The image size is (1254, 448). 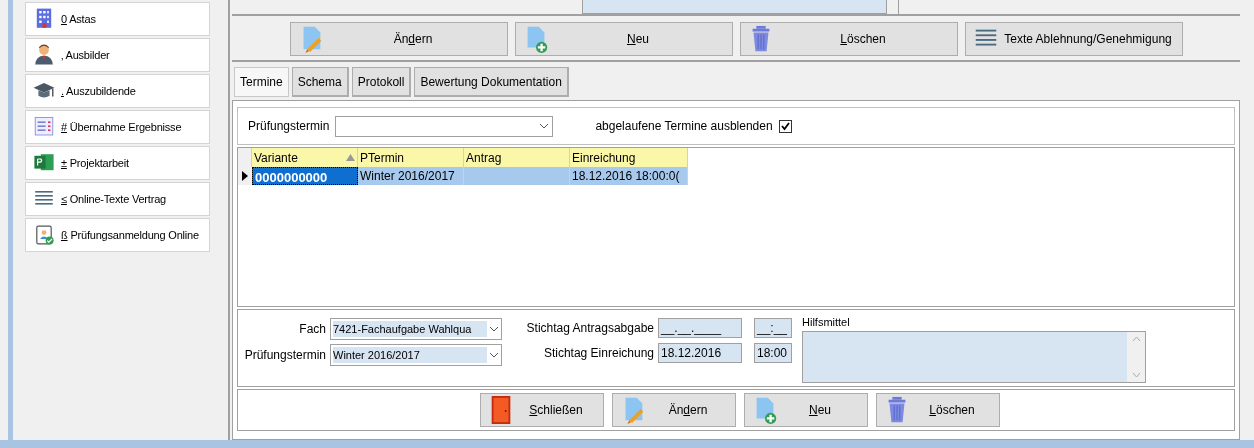 I want to click on column-header: Einreichung, so click(x=629, y=157).